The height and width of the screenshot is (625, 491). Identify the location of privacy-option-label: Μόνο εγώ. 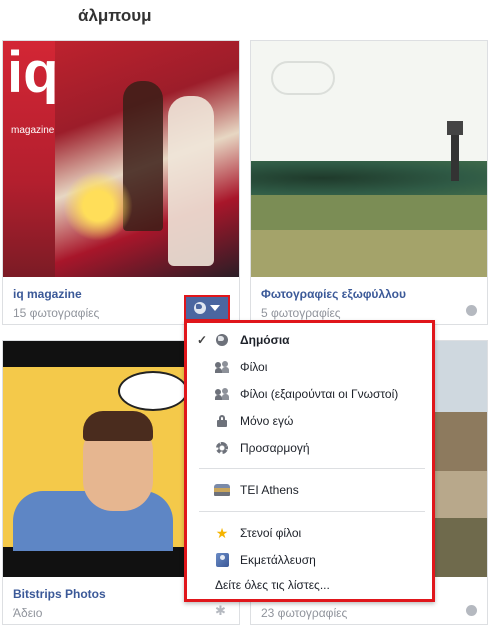
(267, 421).